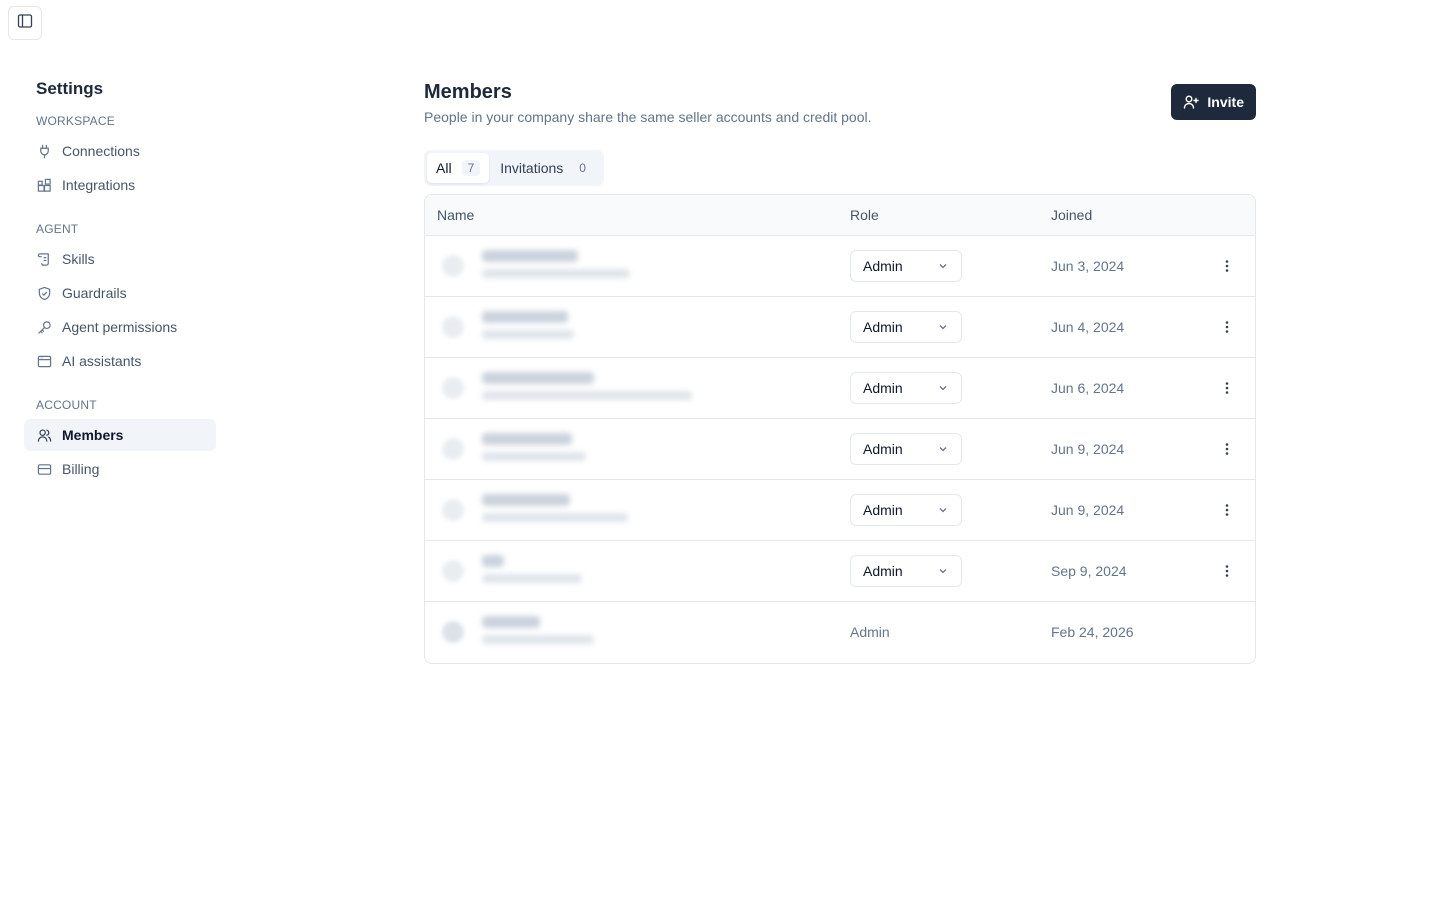  I want to click on app-window-icon, so click(44, 361).